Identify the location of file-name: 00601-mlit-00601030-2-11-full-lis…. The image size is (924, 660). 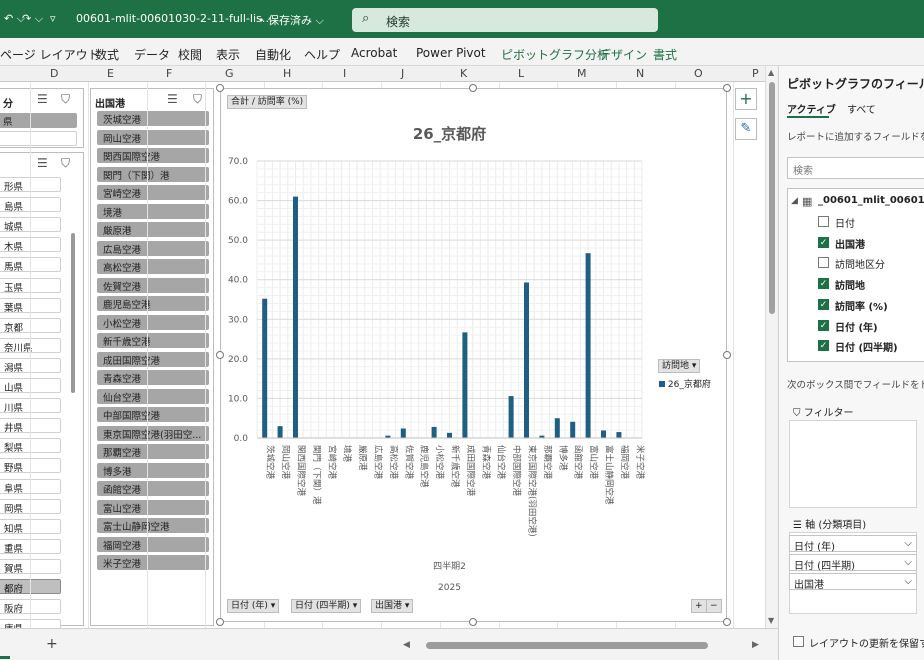
(174, 18).